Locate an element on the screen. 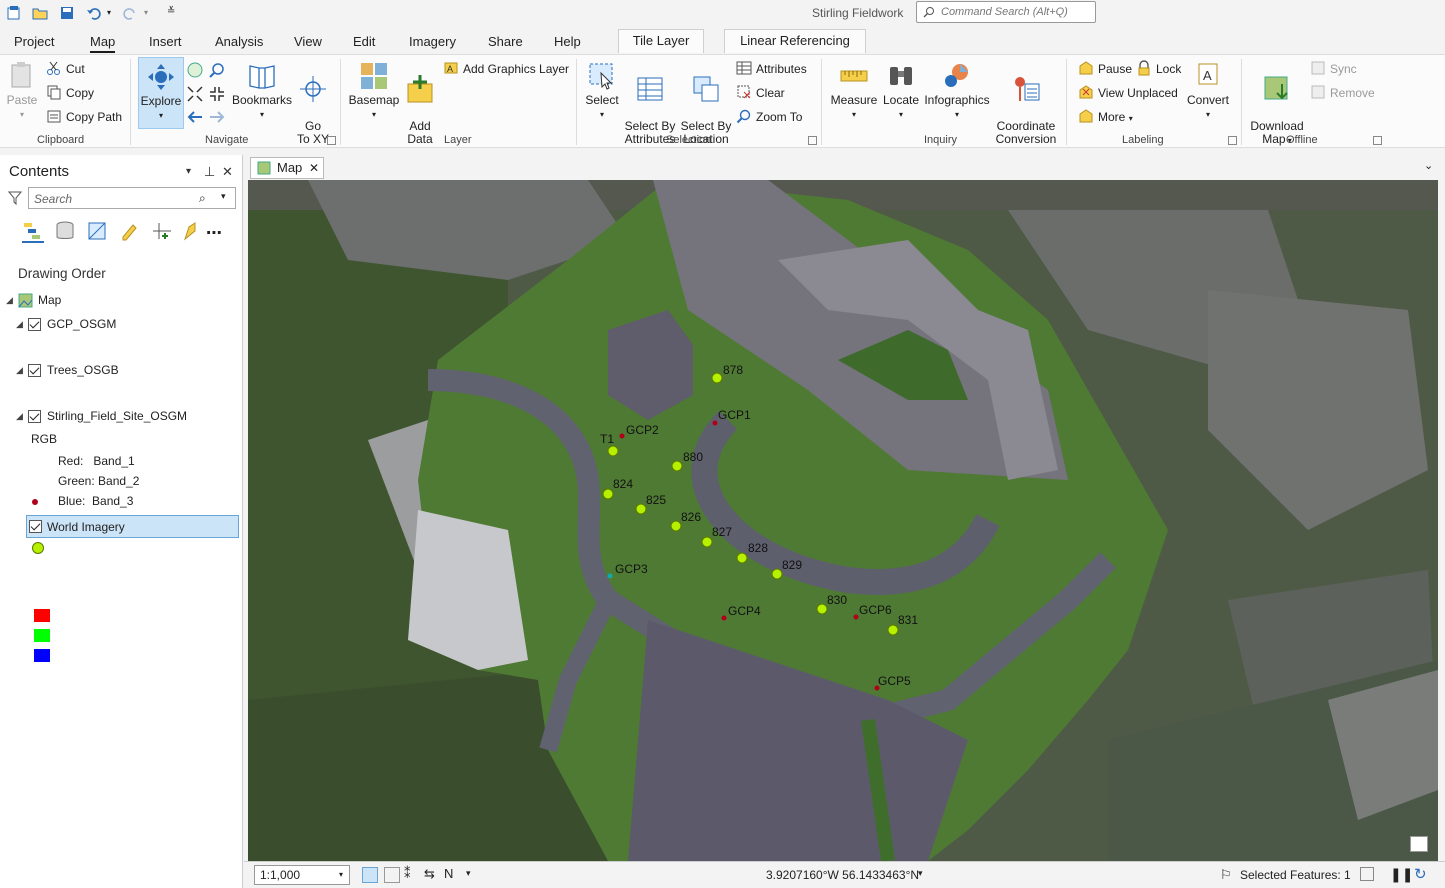 The image size is (1445, 888). attributes-button: Attributes is located at coordinates (771, 69).